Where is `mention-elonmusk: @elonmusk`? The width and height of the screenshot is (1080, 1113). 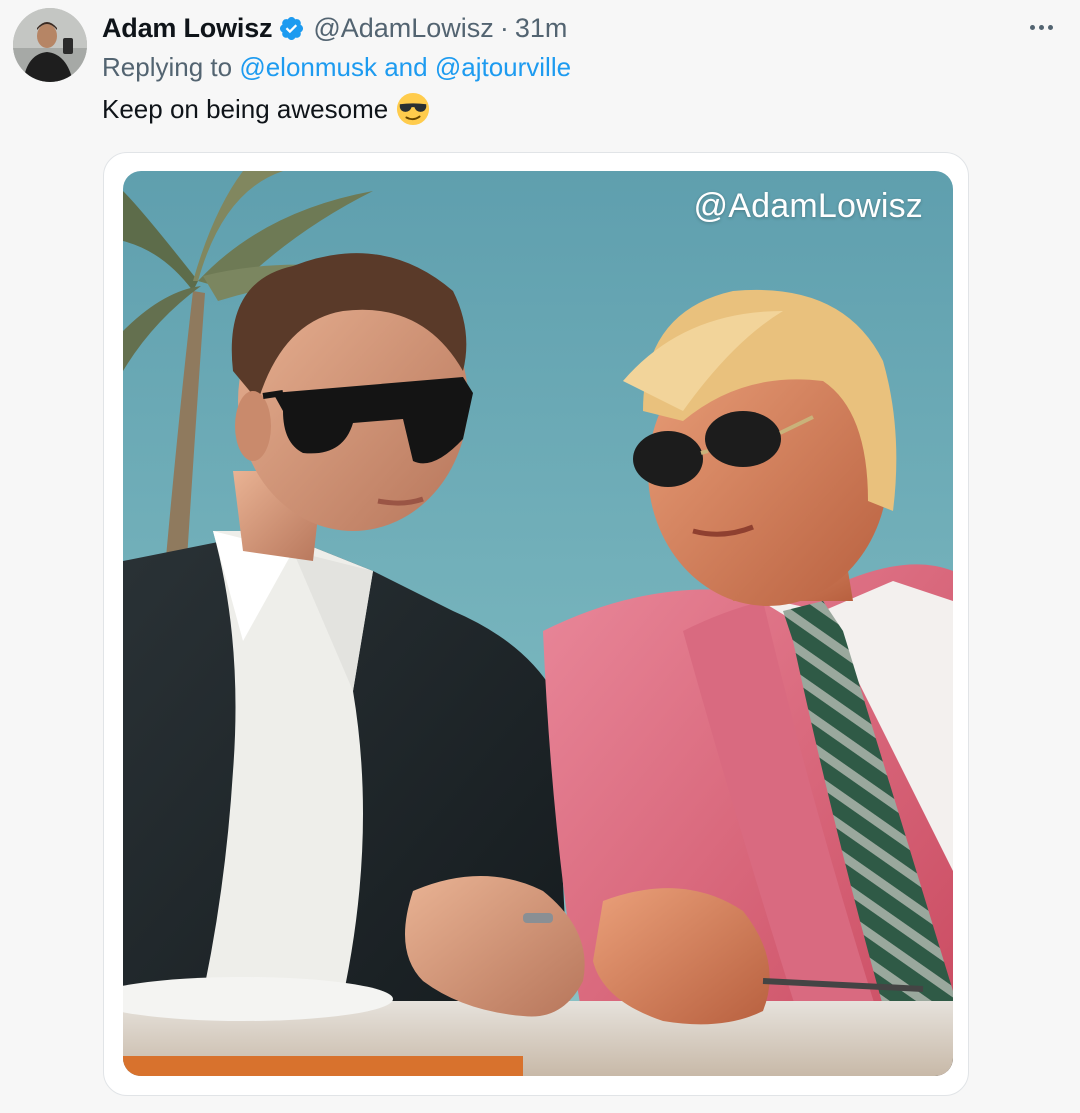
mention-elonmusk: @elonmusk is located at coordinates (308, 67).